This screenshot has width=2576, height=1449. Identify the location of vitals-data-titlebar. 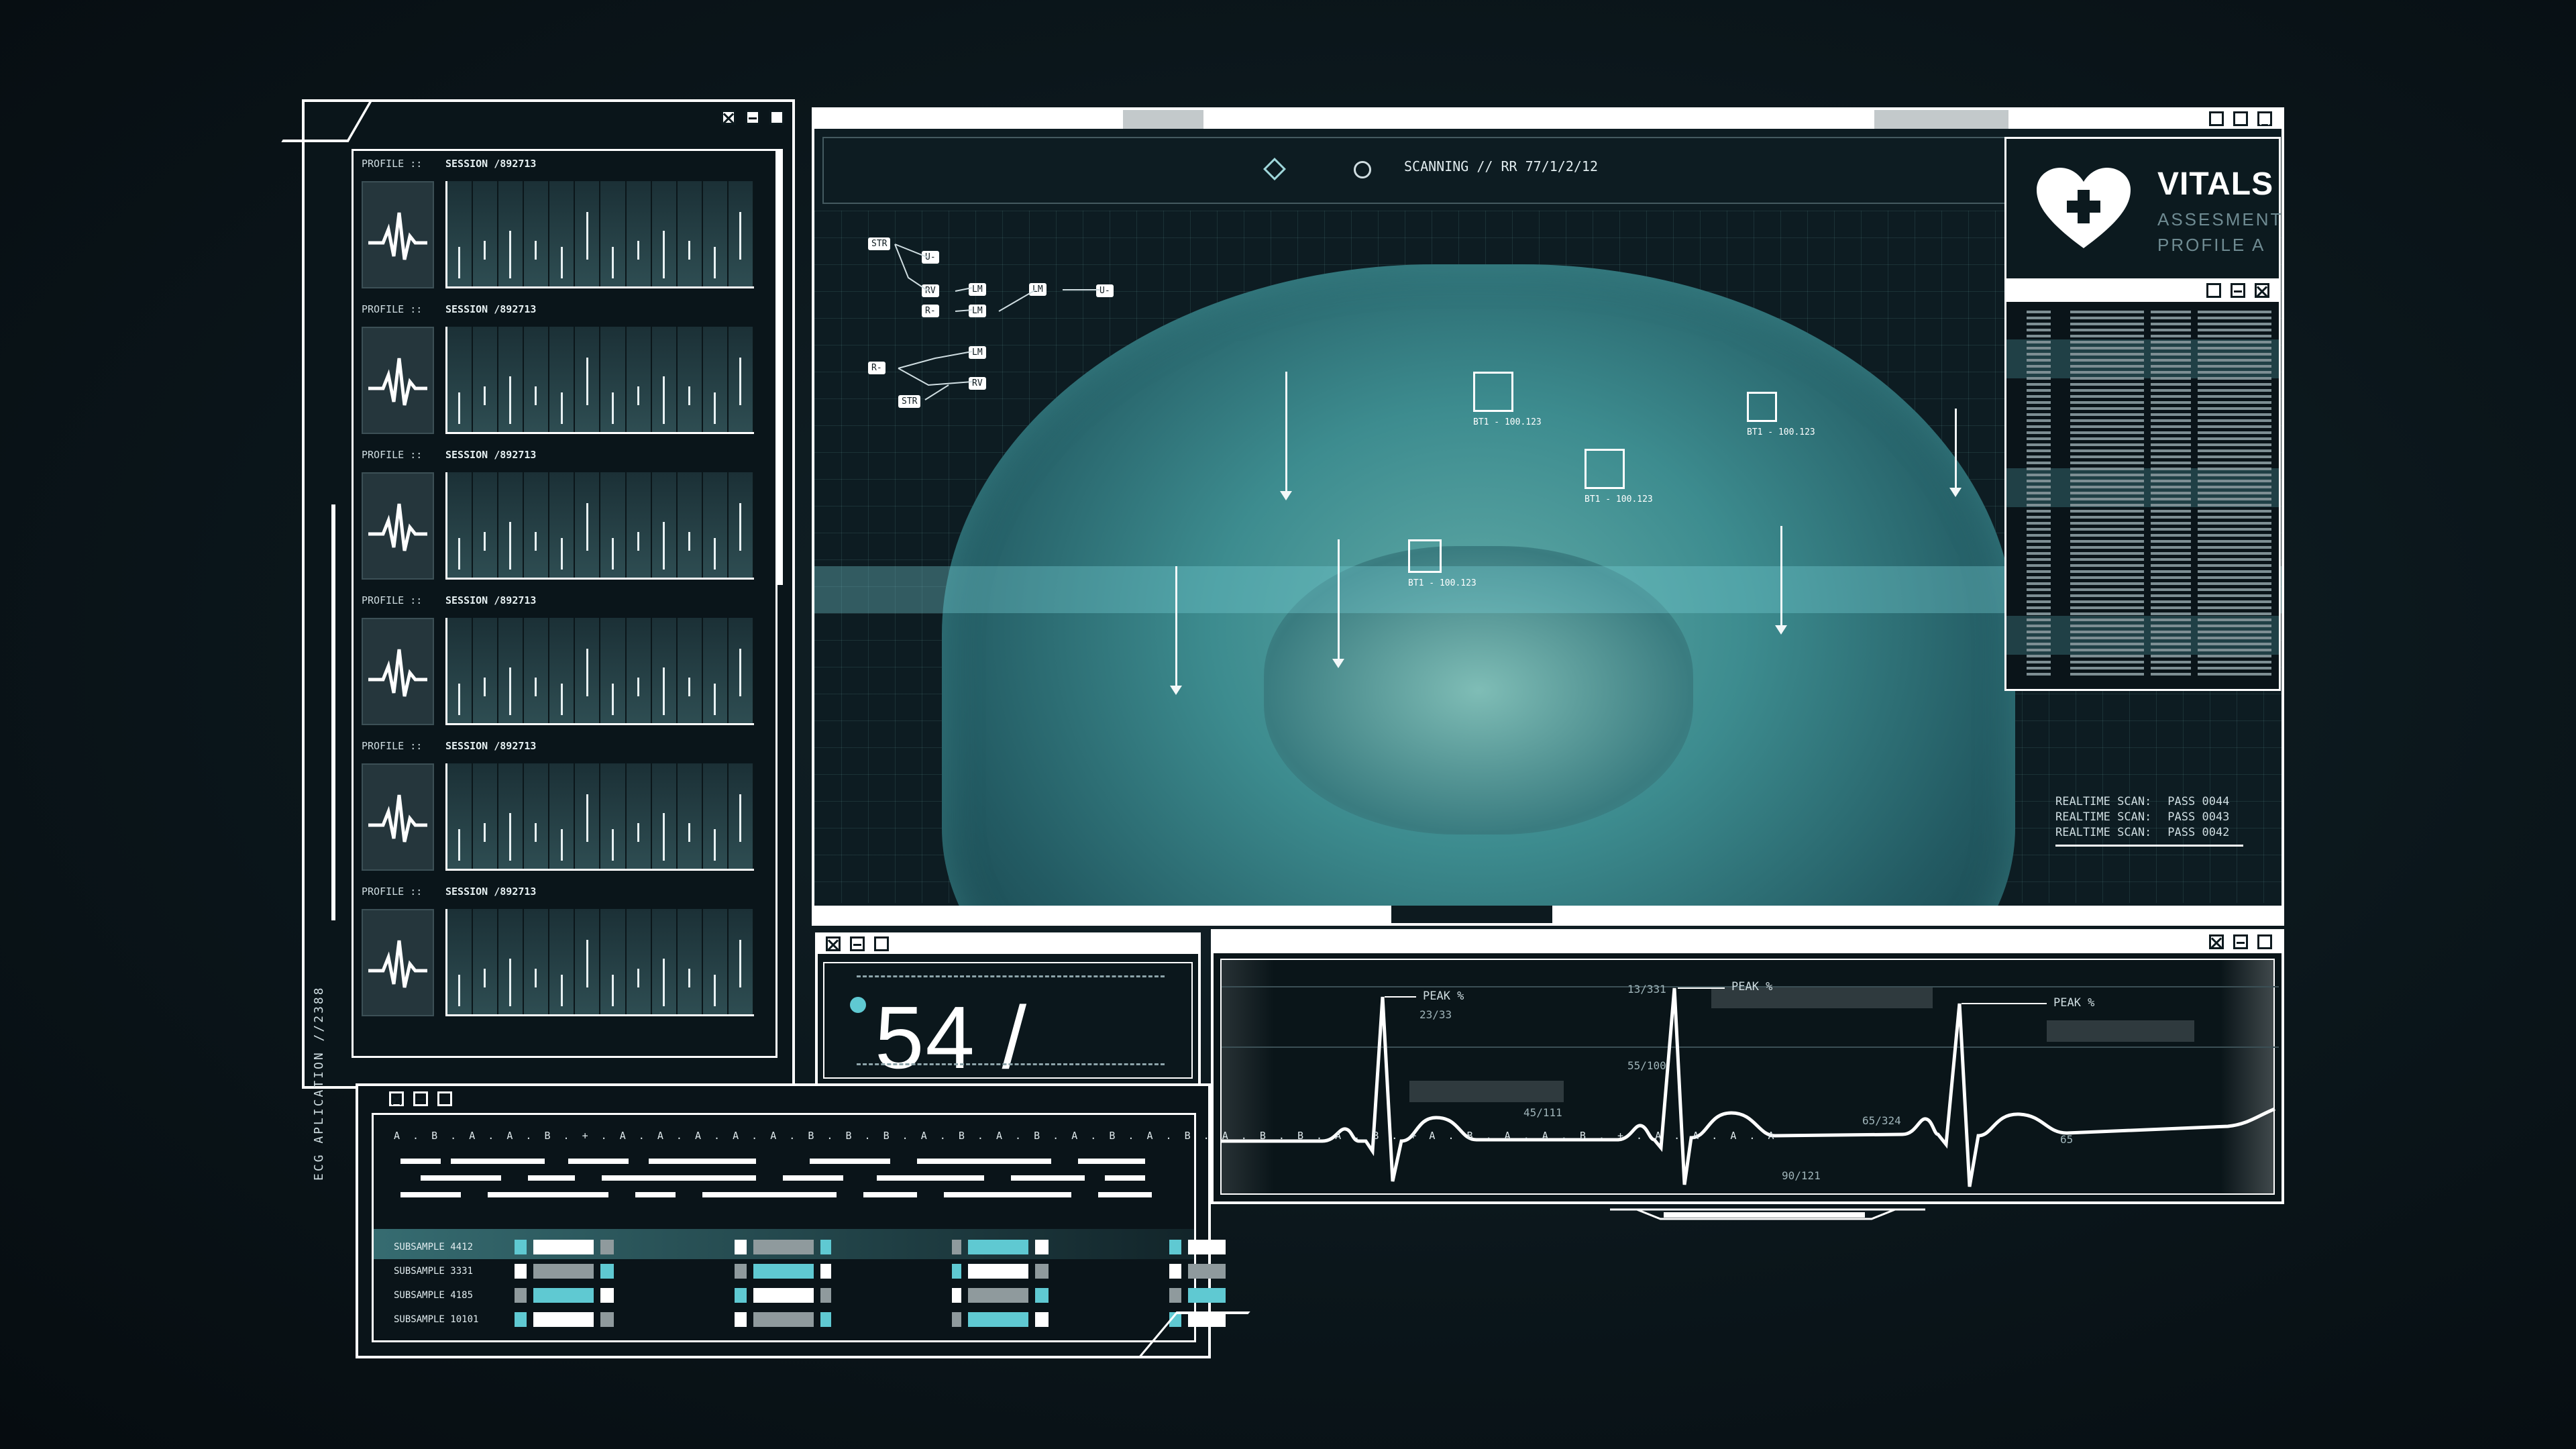
(2142, 291).